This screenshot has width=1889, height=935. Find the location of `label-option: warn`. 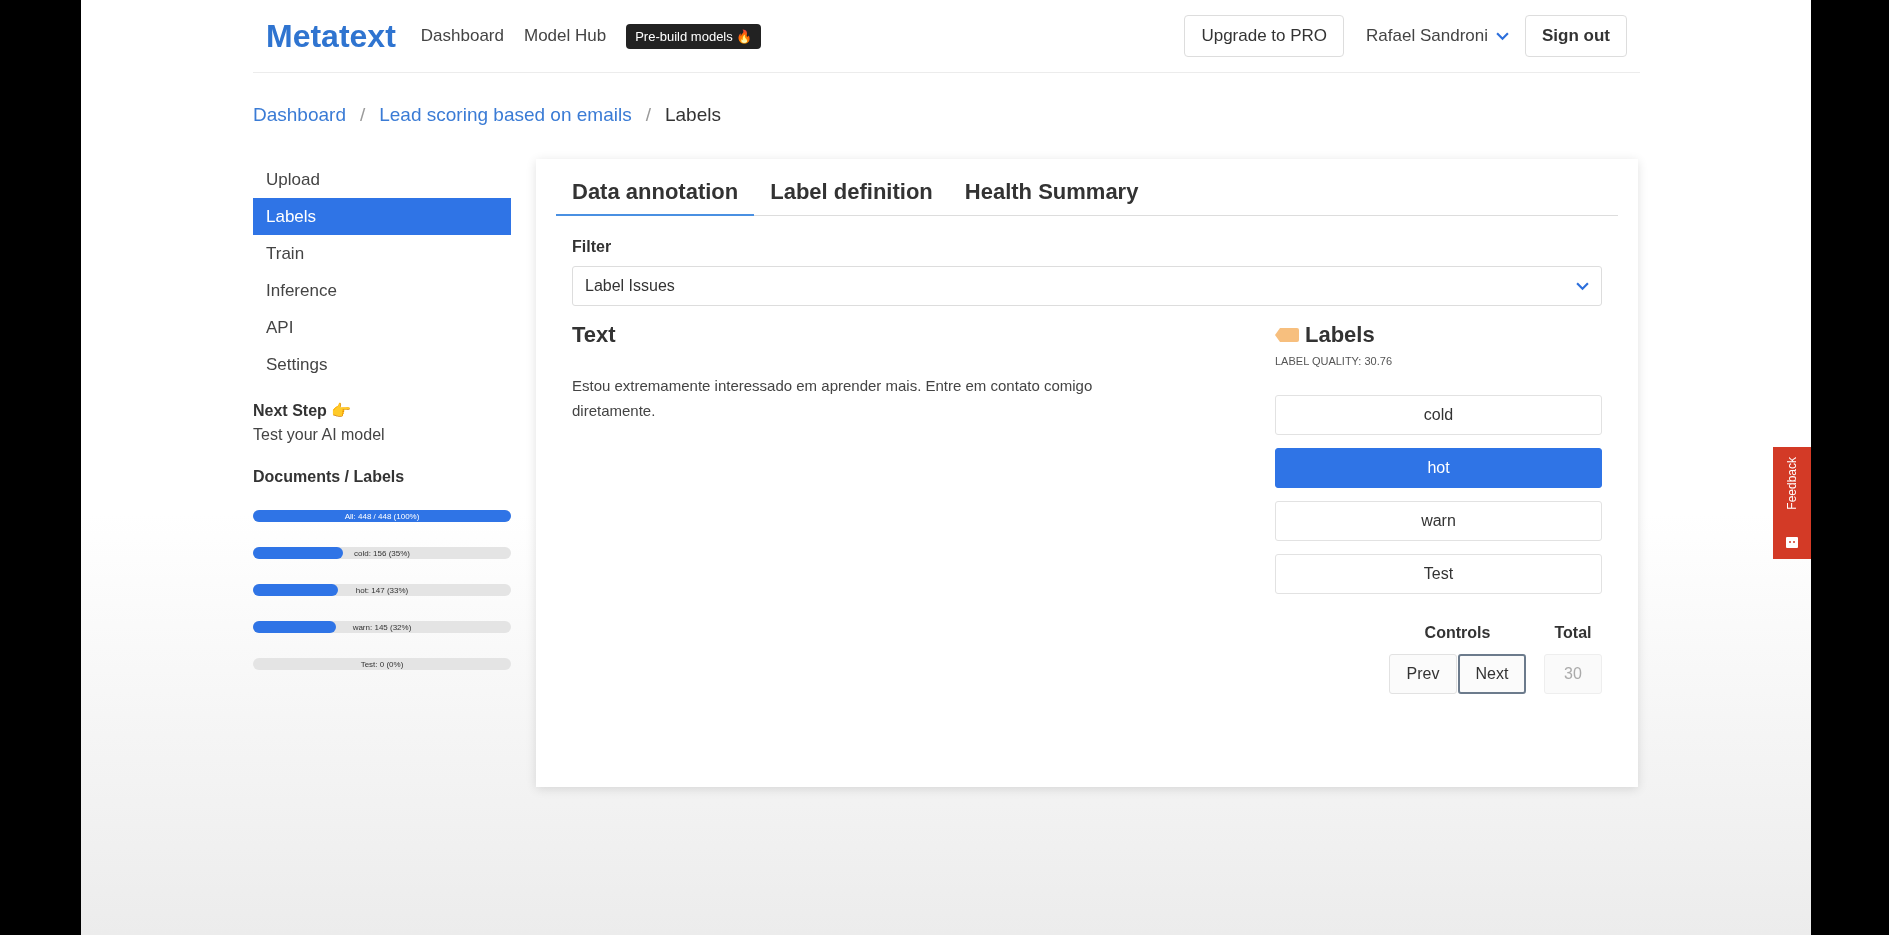

label-option: warn is located at coordinates (1438, 521).